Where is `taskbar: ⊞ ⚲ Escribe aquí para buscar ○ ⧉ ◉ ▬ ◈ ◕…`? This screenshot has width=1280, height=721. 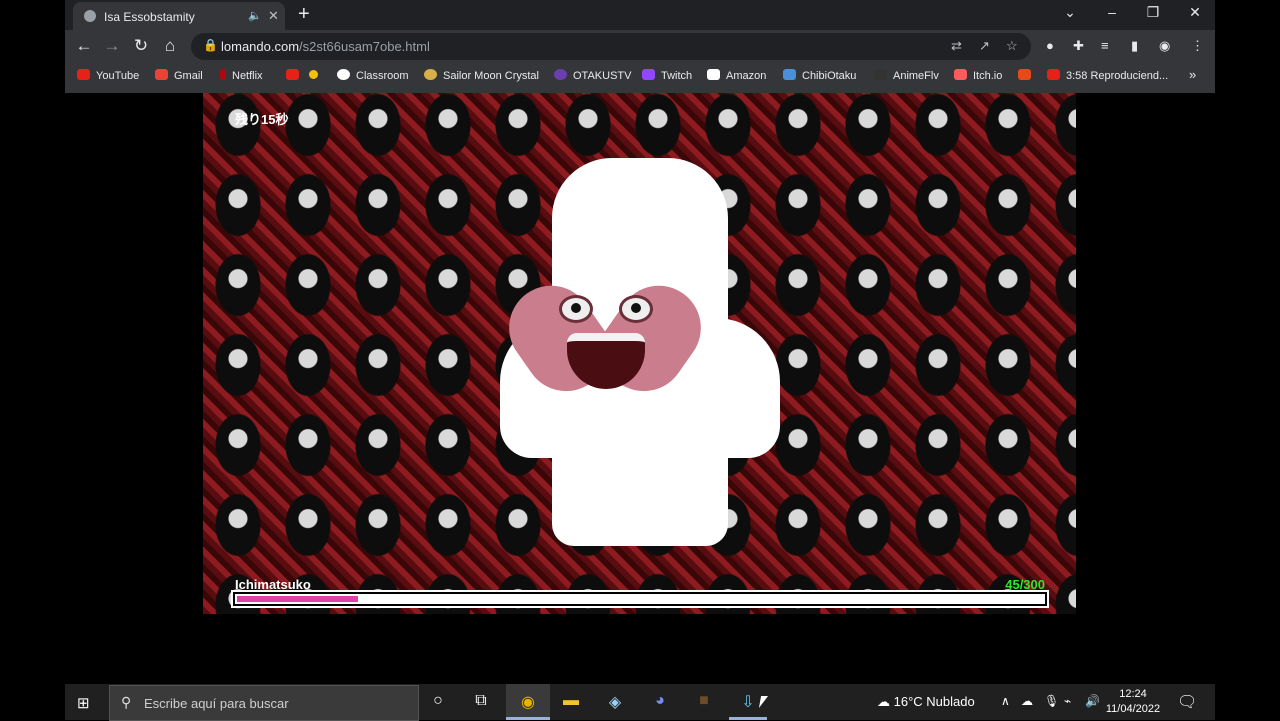 taskbar: ⊞ ⚲ Escribe aquí para buscar ○ ⧉ ◉ ▬ ◈ ◕… is located at coordinates (640, 702).